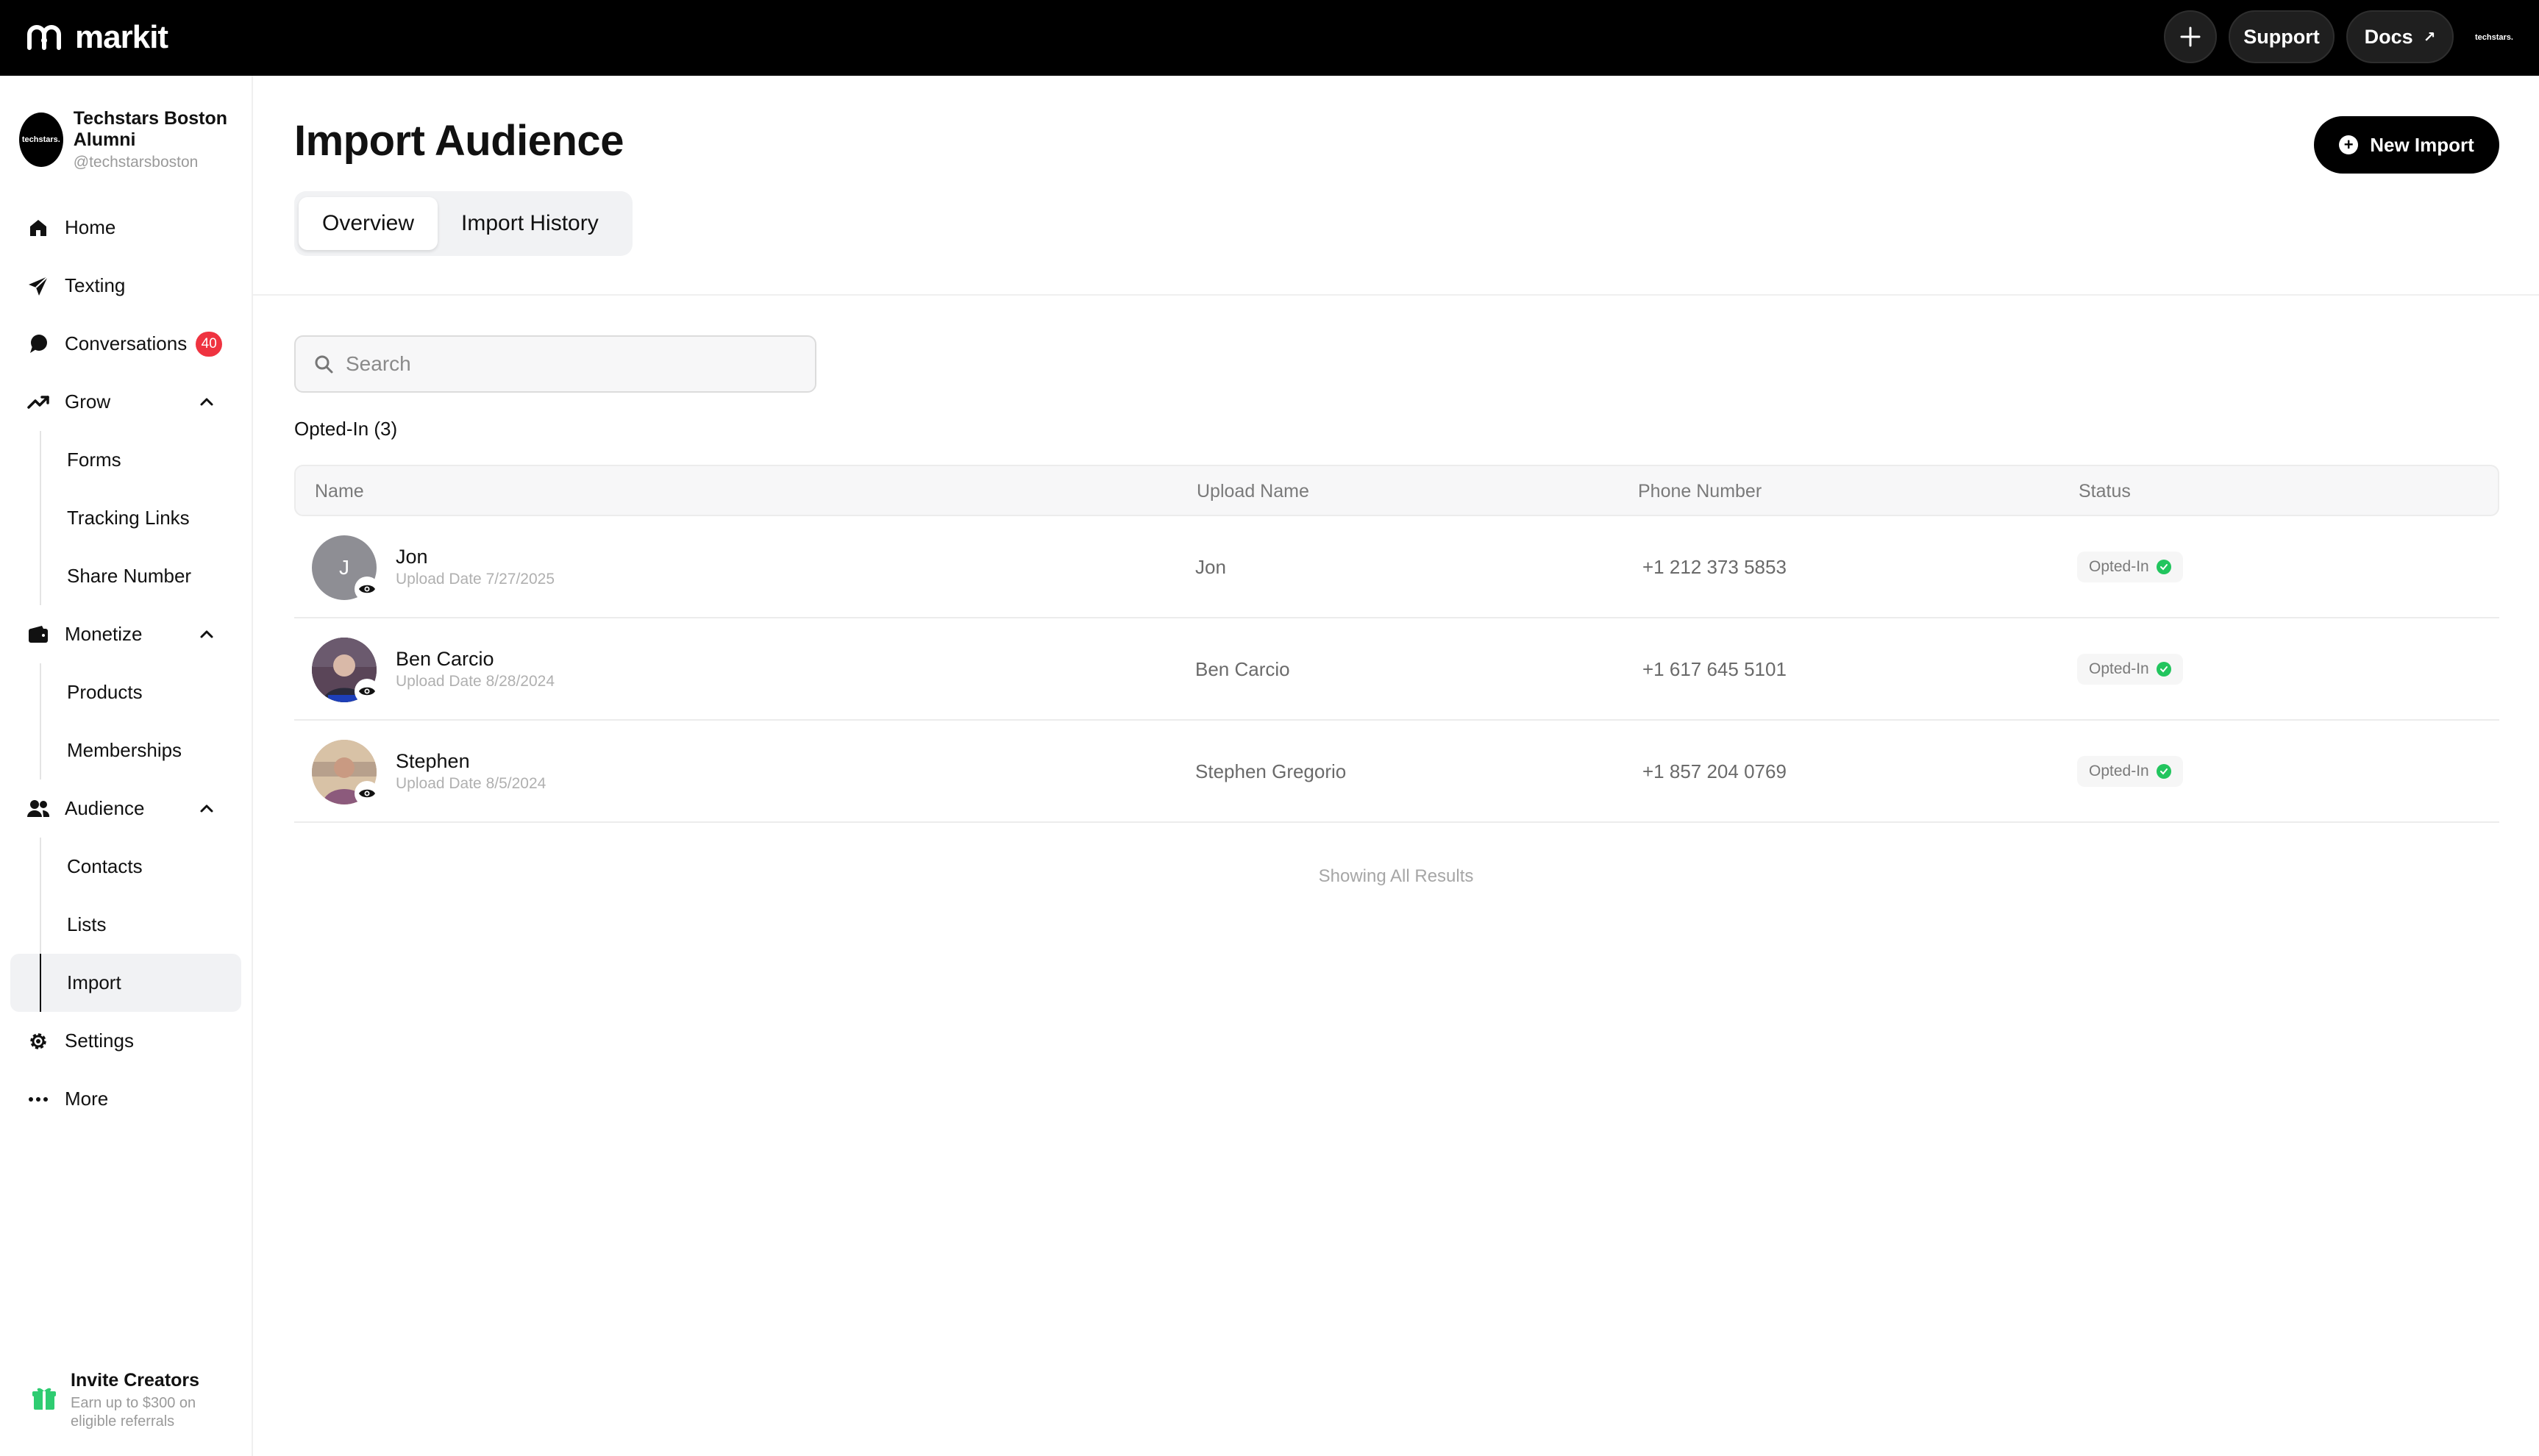  I want to click on sidebar-item-label: Audience, so click(105, 808).